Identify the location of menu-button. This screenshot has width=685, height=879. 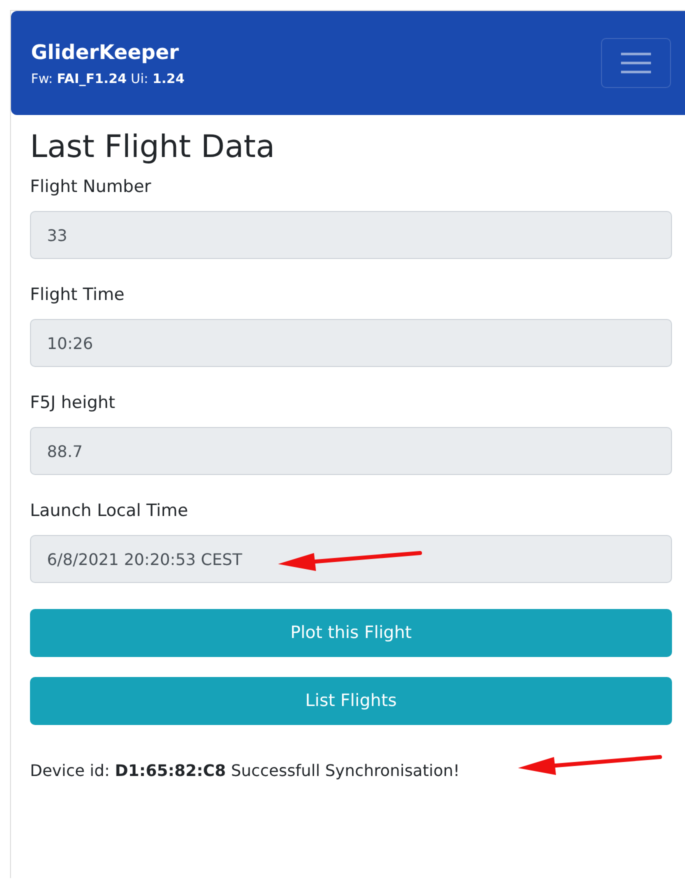
(636, 63).